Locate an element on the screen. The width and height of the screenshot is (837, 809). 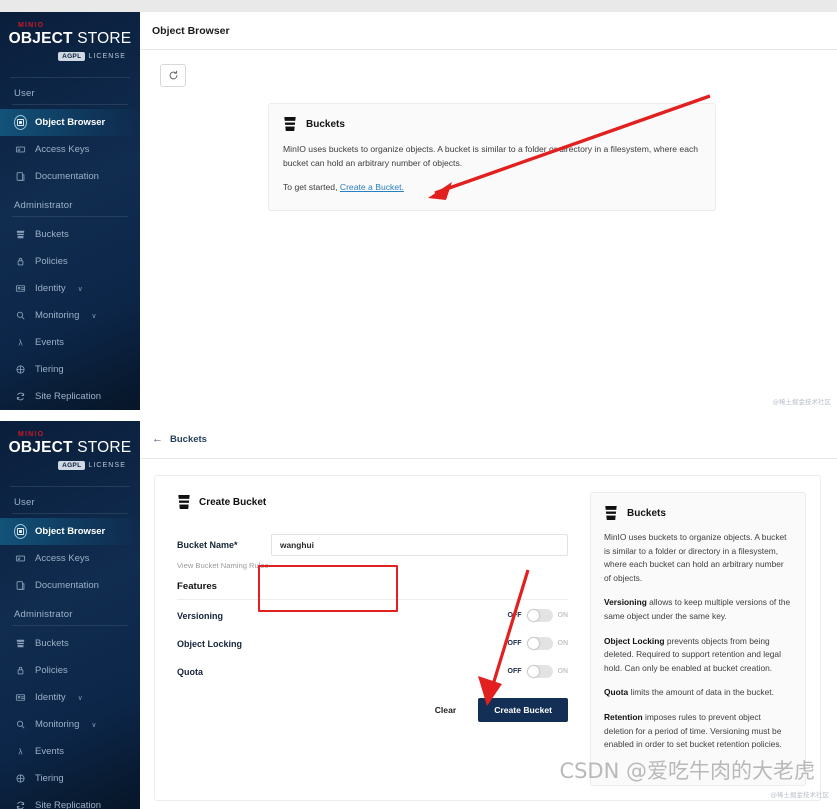
breadcrumb-label: Buckets is located at coordinates (188, 439).